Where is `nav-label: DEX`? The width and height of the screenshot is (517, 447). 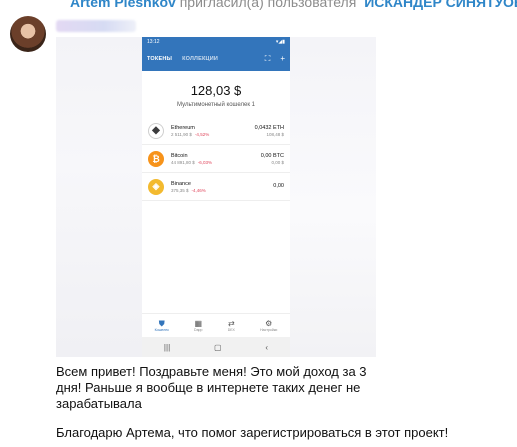
nav-label: DEX is located at coordinates (231, 330).